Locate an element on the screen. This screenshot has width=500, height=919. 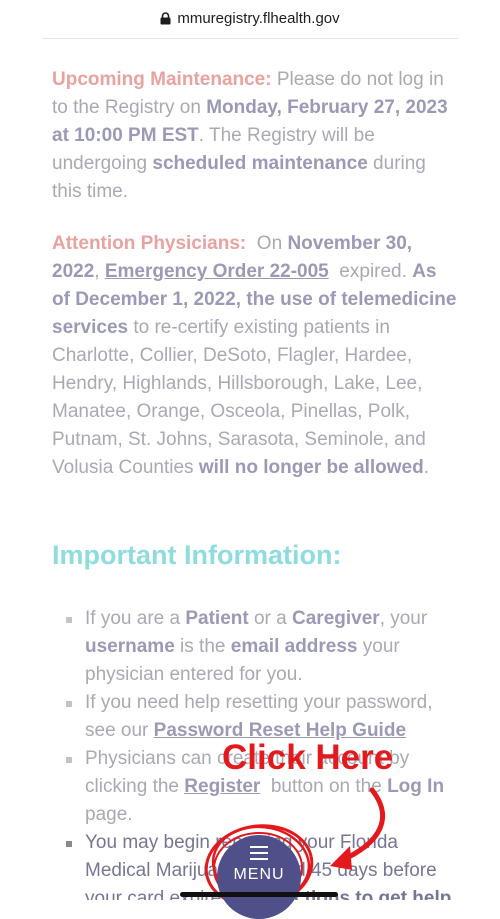
item-bold: Log In is located at coordinates (416, 786).